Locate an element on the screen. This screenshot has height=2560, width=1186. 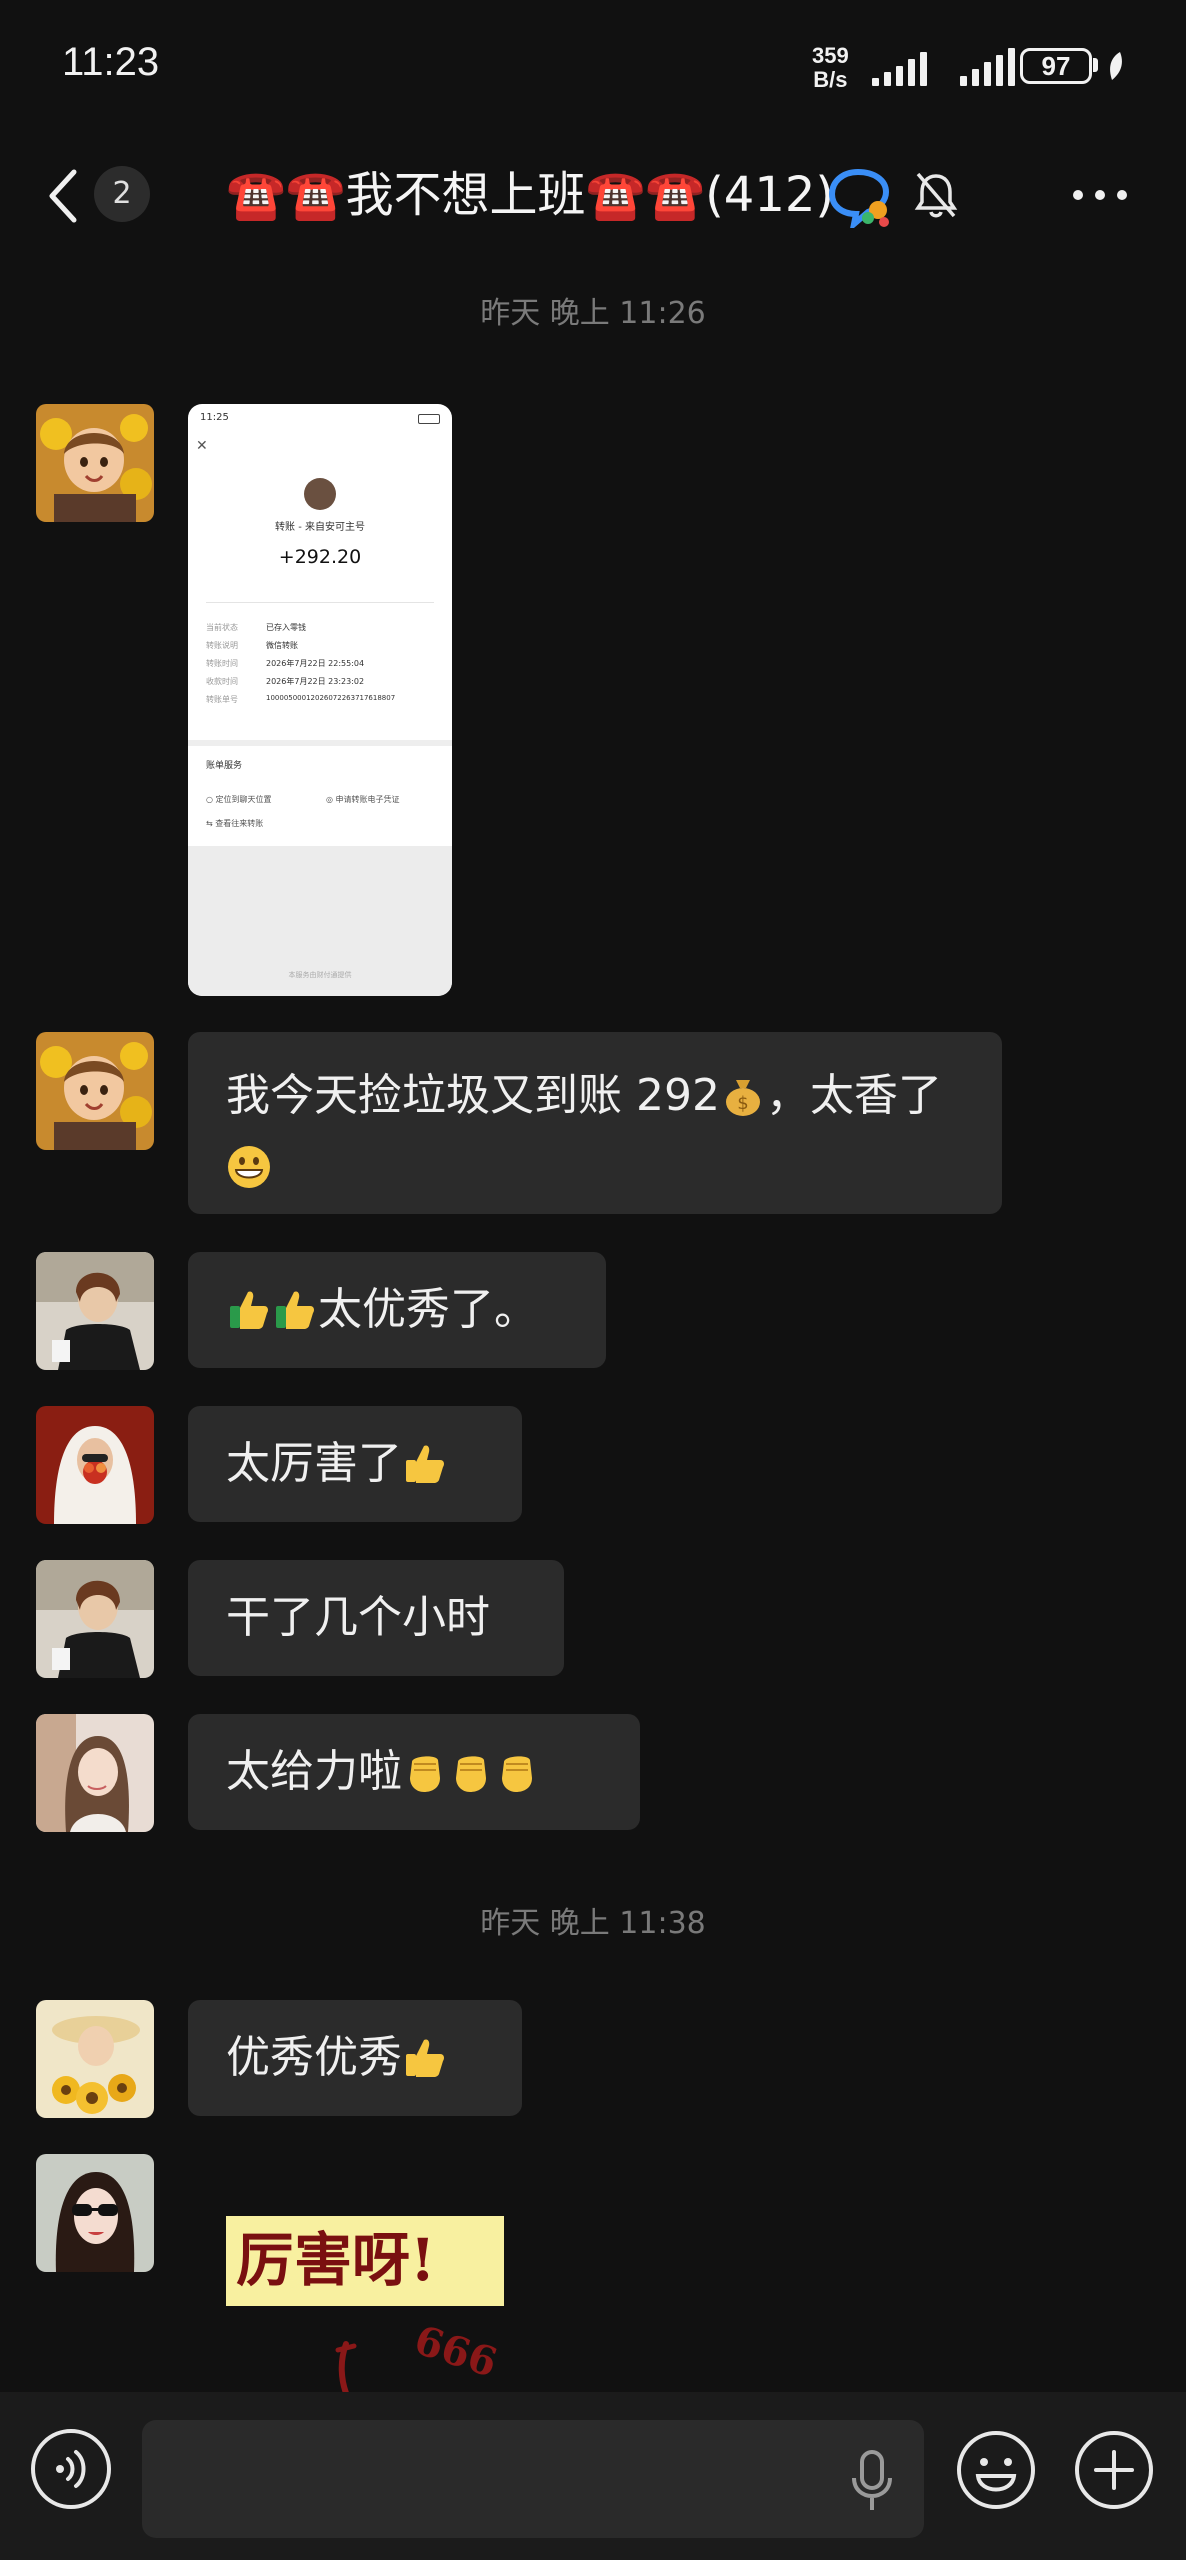
receipt-row-label: 转账单号 is located at coordinates (222, 699).